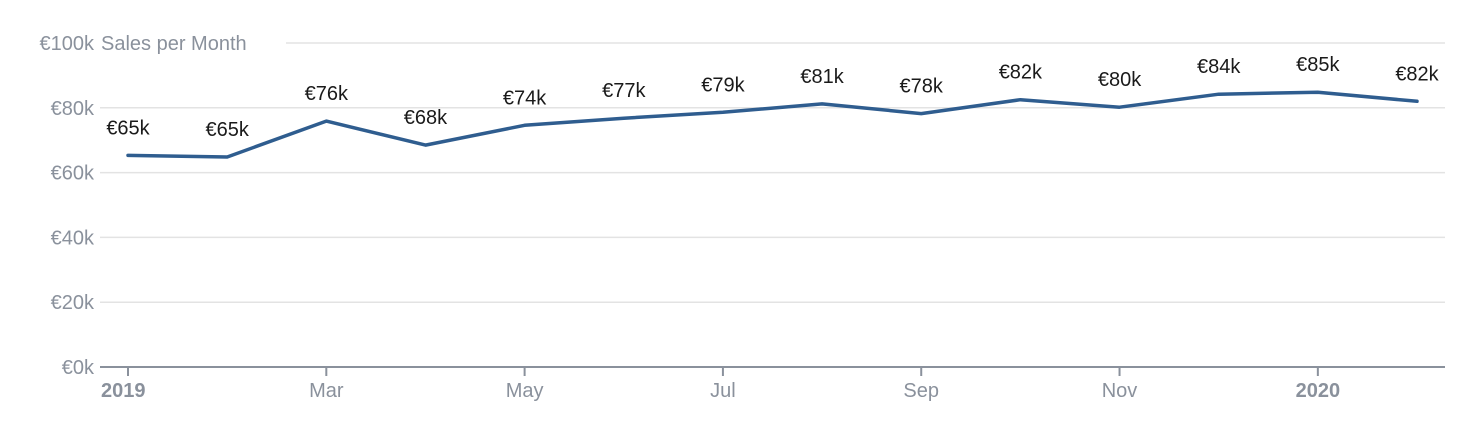 The height and width of the screenshot is (432, 1480). I want to click on x-tick-label: Nov, so click(1120, 391).